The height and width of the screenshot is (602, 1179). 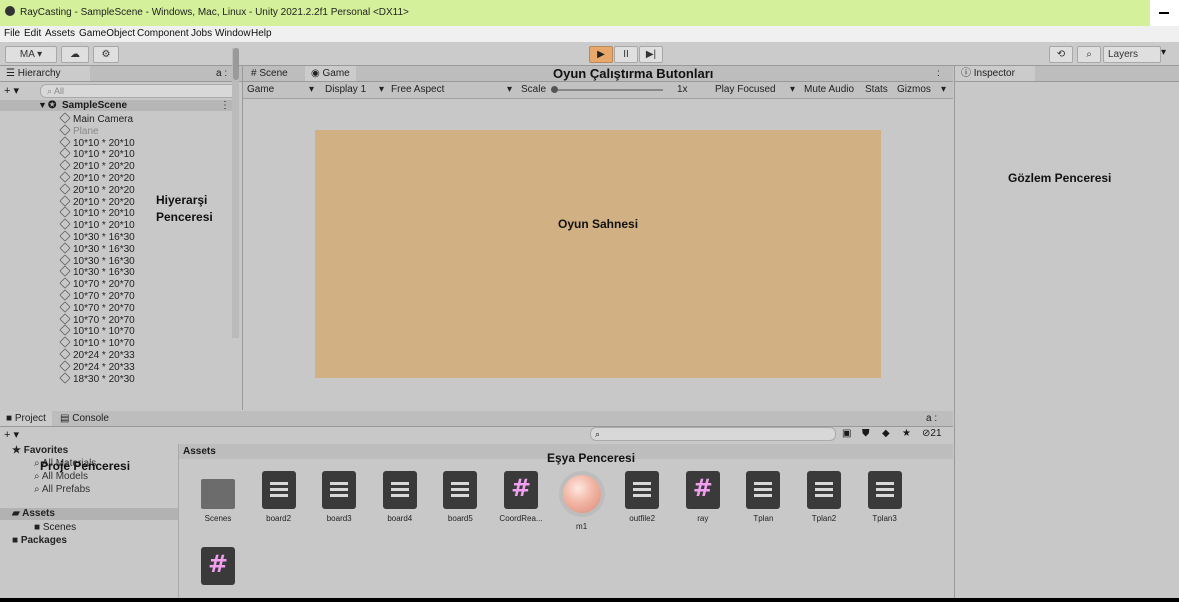 What do you see at coordinates (745, 89) in the screenshot?
I see `play-focused-dropdown: Play Focused` at bounding box center [745, 89].